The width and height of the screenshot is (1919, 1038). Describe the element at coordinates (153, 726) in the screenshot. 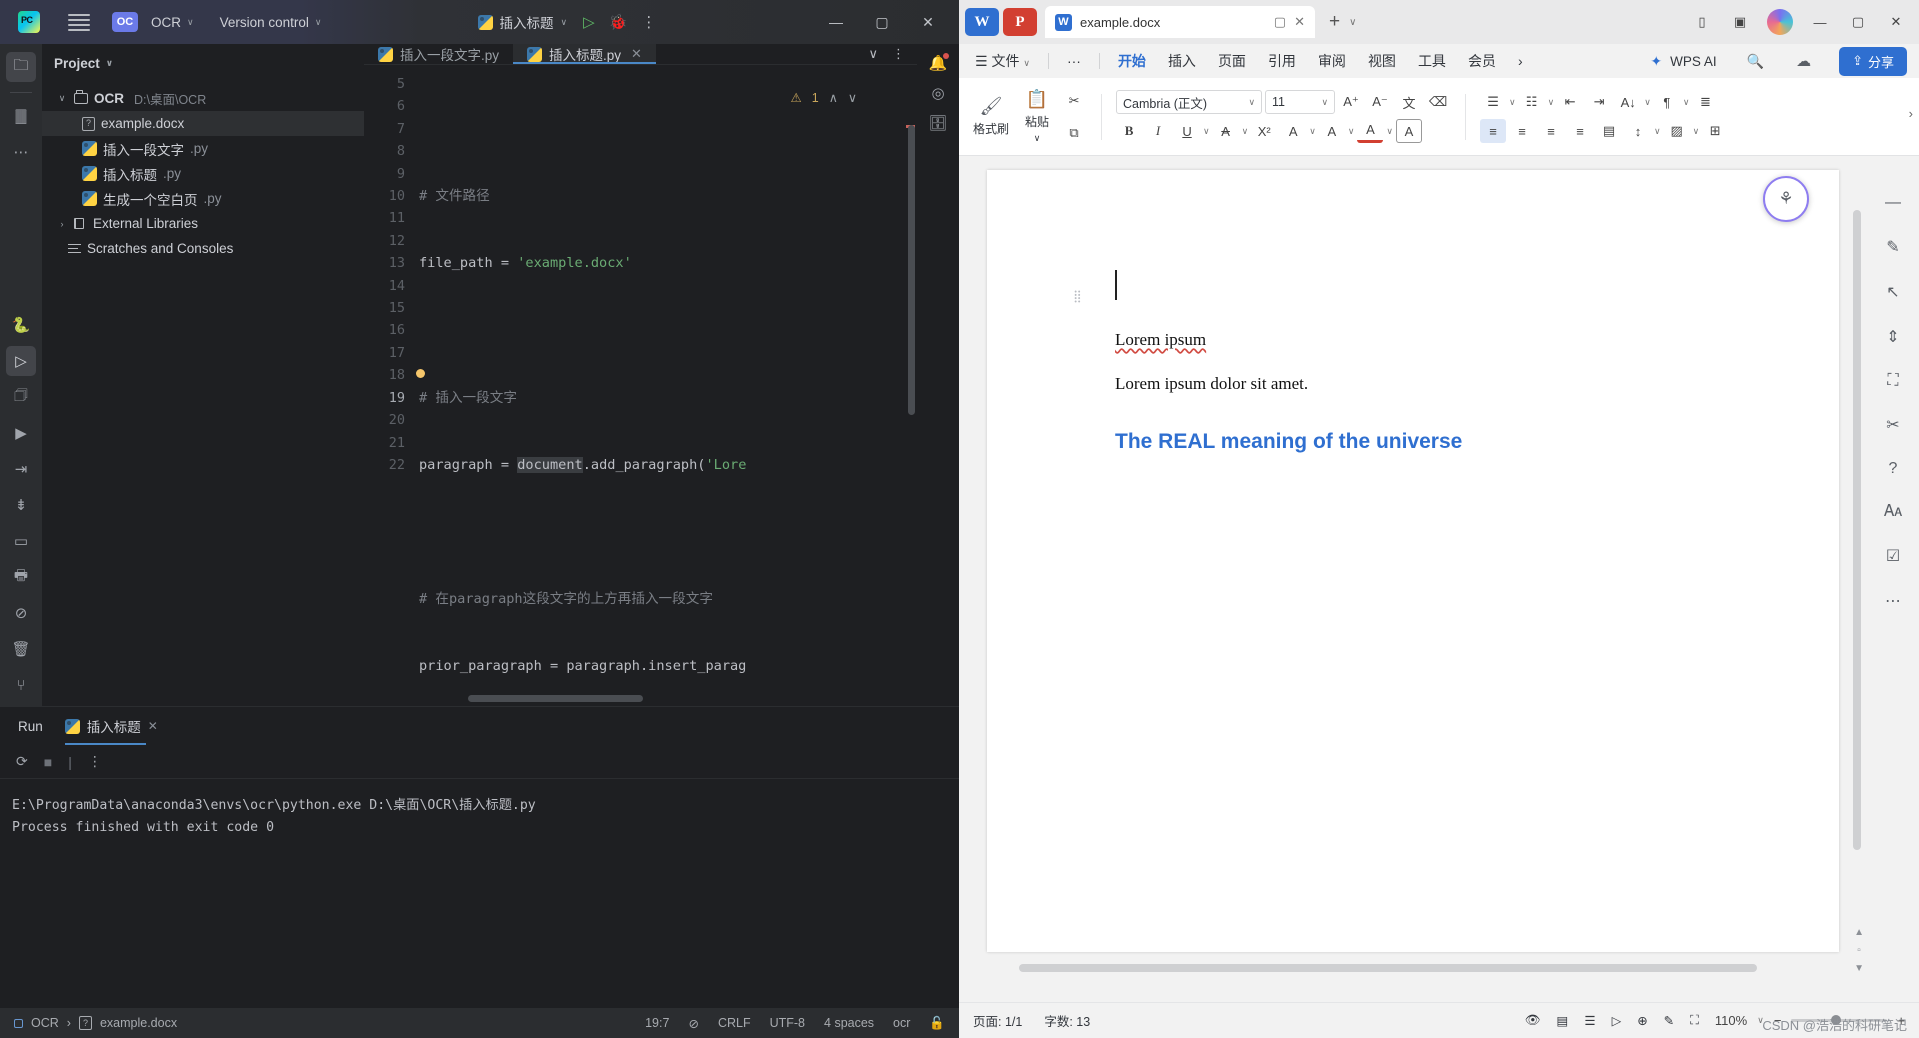

I see `close-icon: ✕` at that location.